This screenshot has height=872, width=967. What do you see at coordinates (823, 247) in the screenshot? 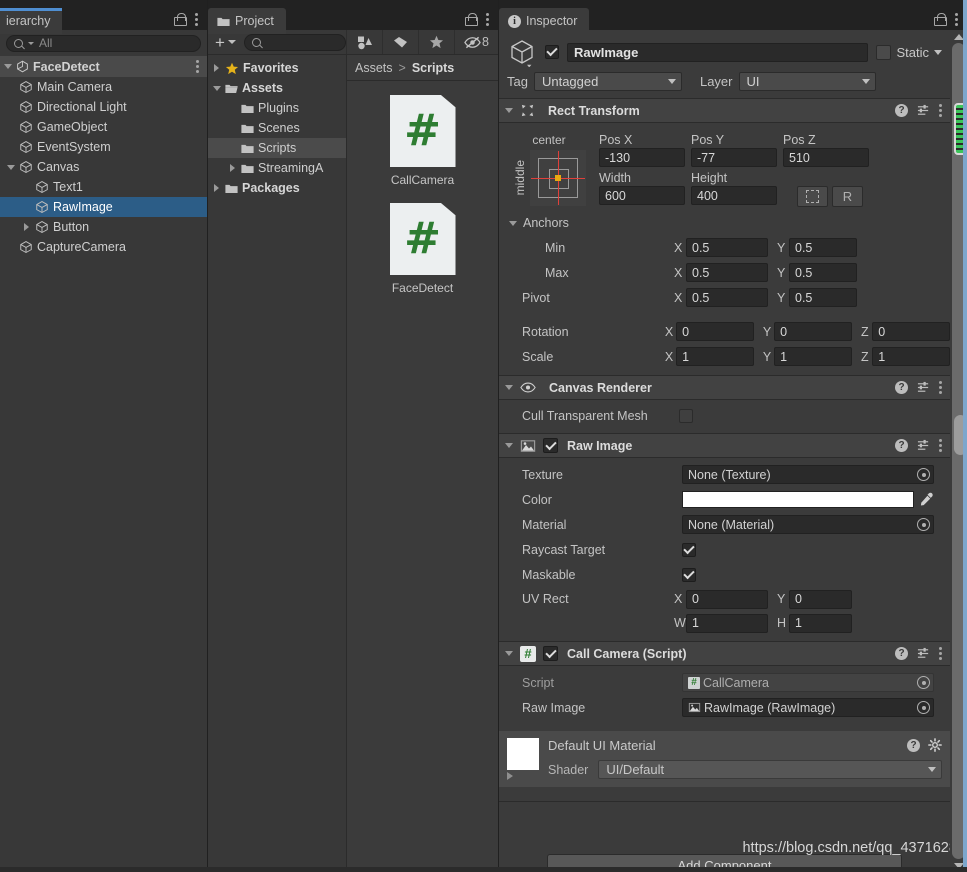
I see `anchor-min-y-input: 0.5` at bounding box center [823, 247].